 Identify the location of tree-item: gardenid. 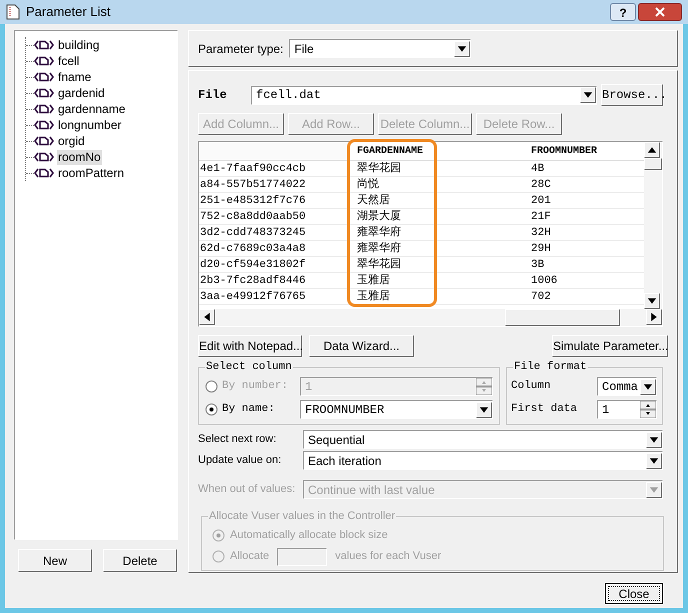
(81, 93).